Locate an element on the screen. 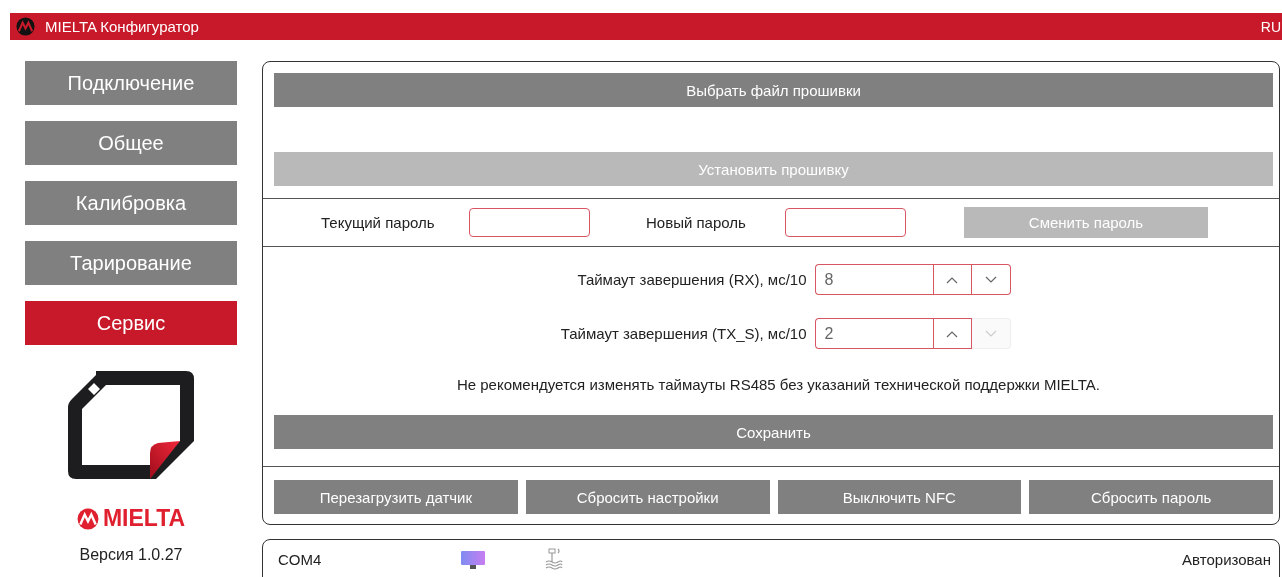  brand-name: MIELTA is located at coordinates (144, 518).